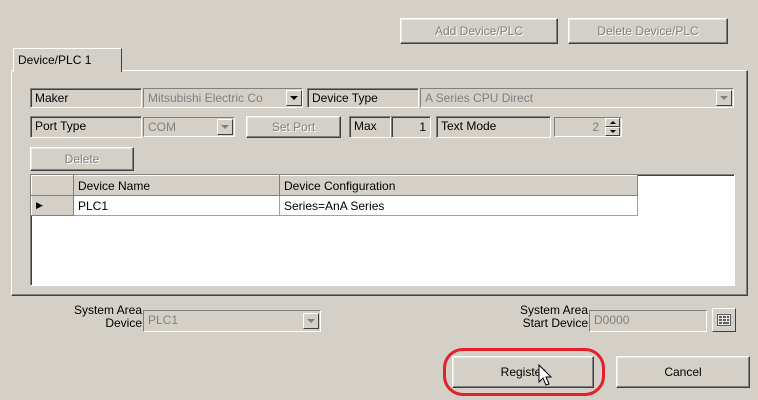 The height and width of the screenshot is (400, 758). Describe the element at coordinates (422, 127) in the screenshot. I see `max-value: 1` at that location.